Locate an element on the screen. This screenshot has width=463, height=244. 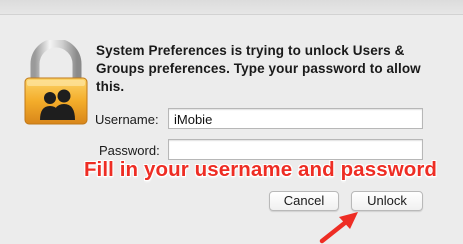
username-label: Username: is located at coordinates (127, 119).